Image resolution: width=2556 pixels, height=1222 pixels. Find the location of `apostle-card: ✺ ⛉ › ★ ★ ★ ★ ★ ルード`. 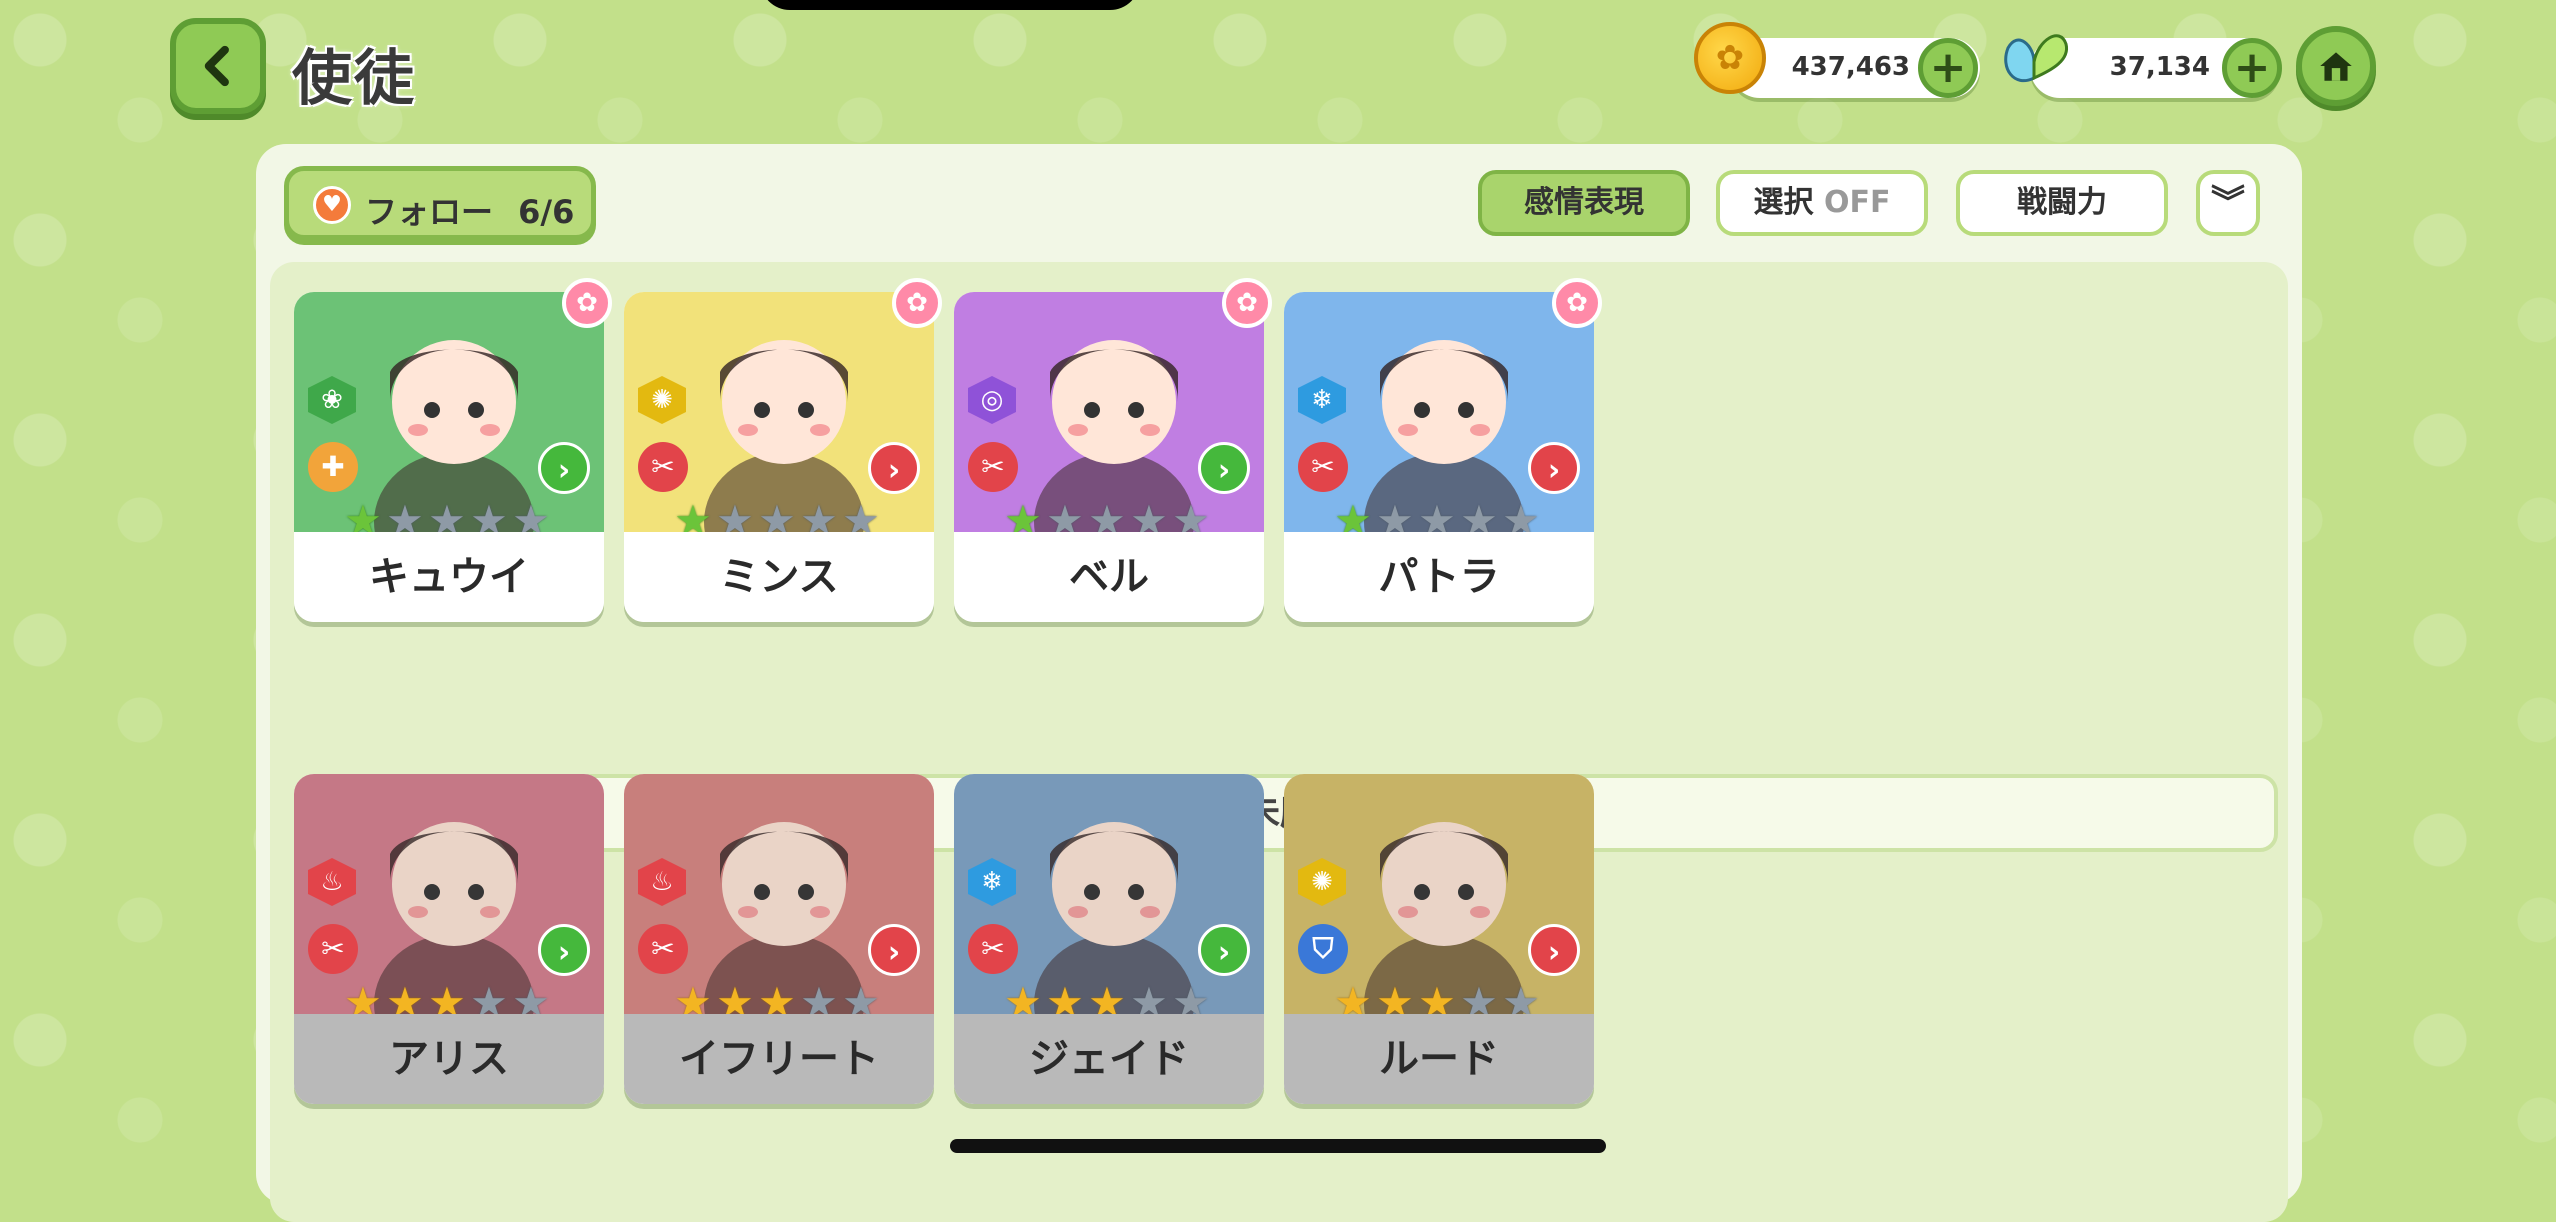

apostle-card: ✺ ⛉ › ★ ★ ★ ★ ★ ルード is located at coordinates (1439, 939).